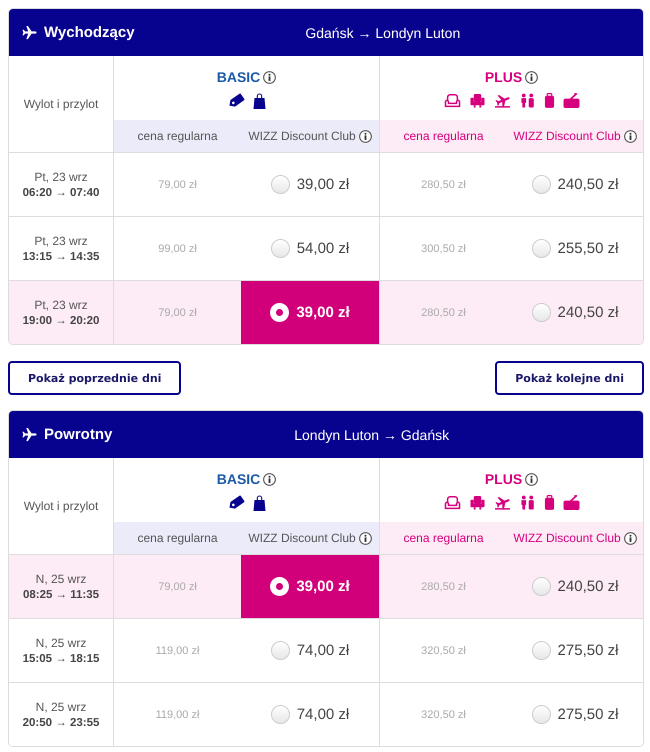 This screenshot has height=752, width=650. What do you see at coordinates (61, 723) in the screenshot?
I see `flight-times: 20:50 → 23:55` at bounding box center [61, 723].